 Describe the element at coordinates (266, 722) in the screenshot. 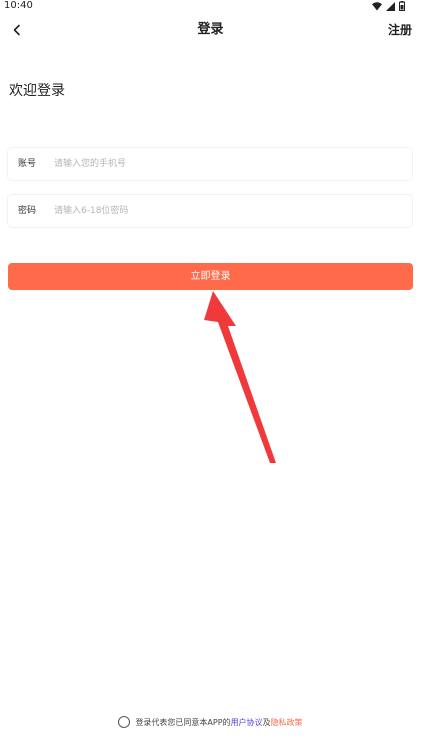

I see `agreement-joiner: 及` at that location.